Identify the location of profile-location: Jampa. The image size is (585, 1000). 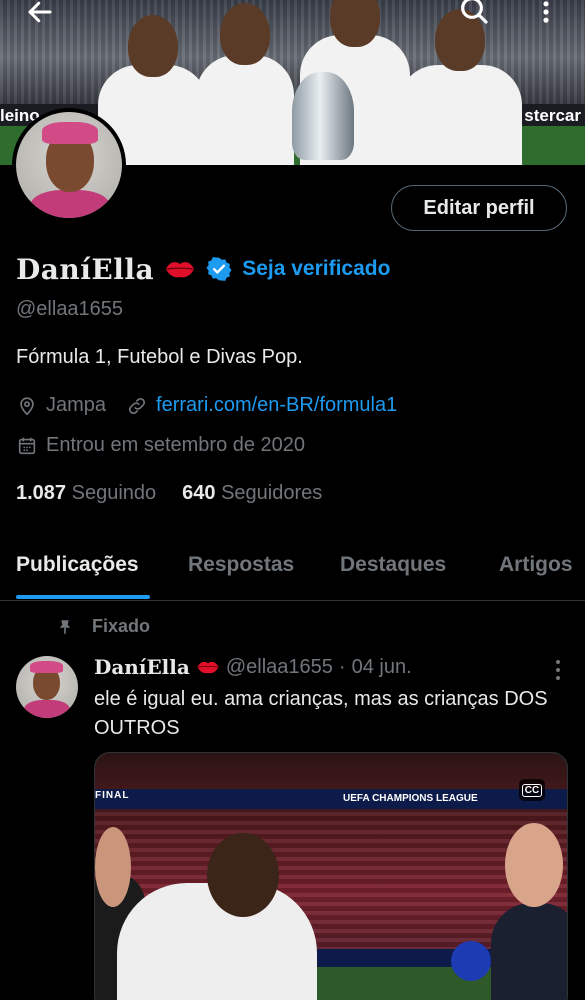
(76, 405).